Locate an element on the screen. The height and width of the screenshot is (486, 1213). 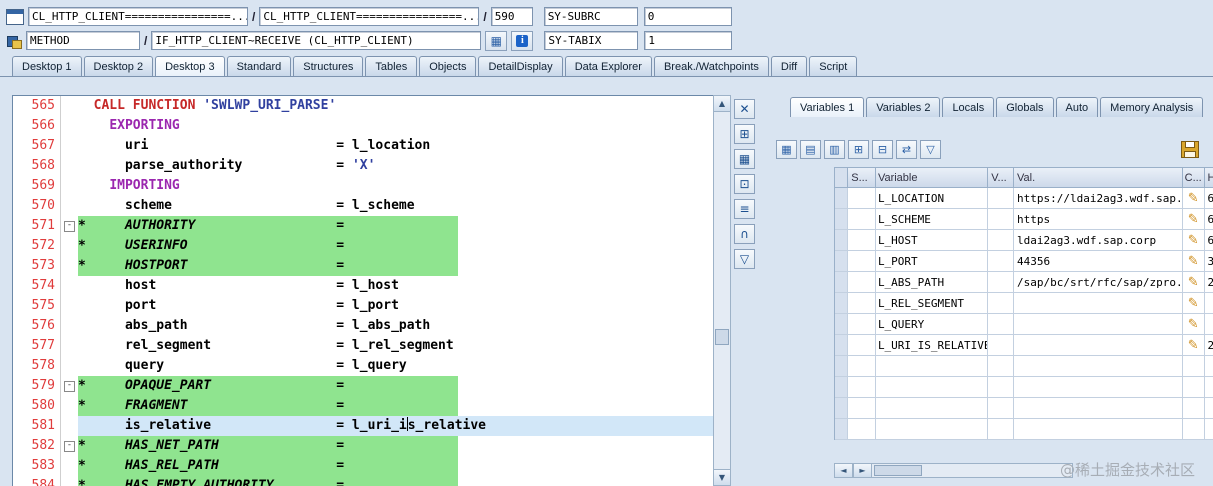
line-number: 576 is located at coordinates (37, 326).